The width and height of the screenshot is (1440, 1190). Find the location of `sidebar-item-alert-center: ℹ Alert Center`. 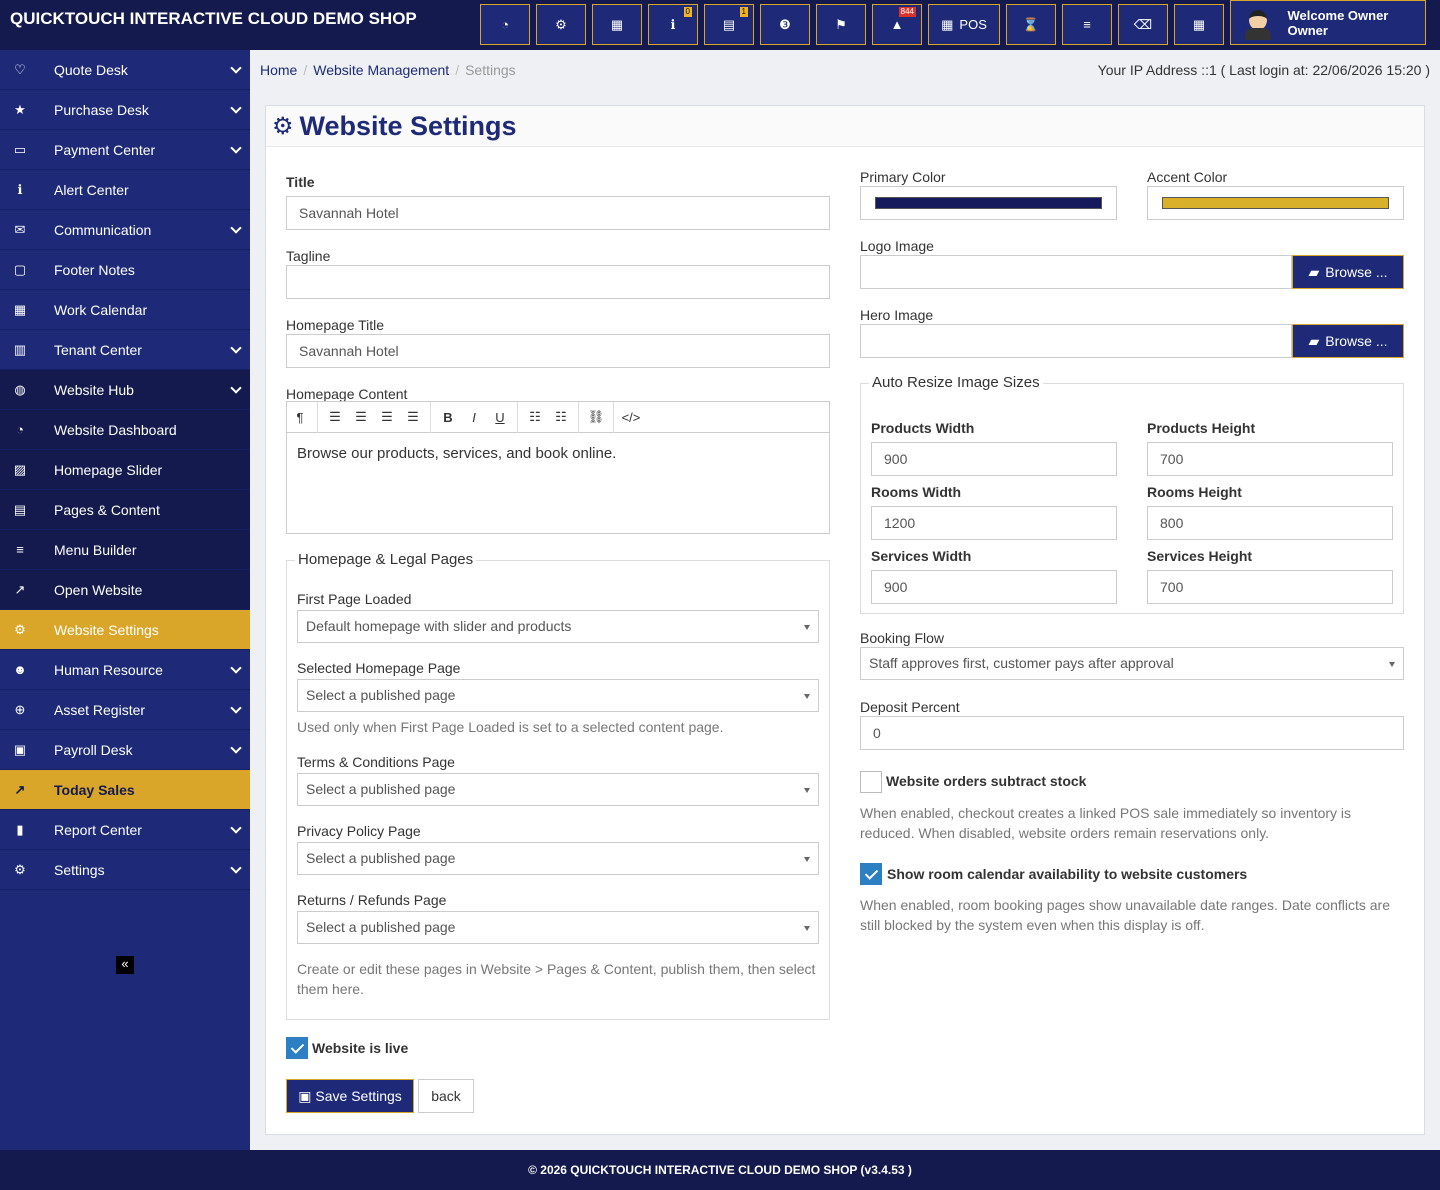

sidebar-item-alert-center: ℹ Alert Center is located at coordinates (125, 190).